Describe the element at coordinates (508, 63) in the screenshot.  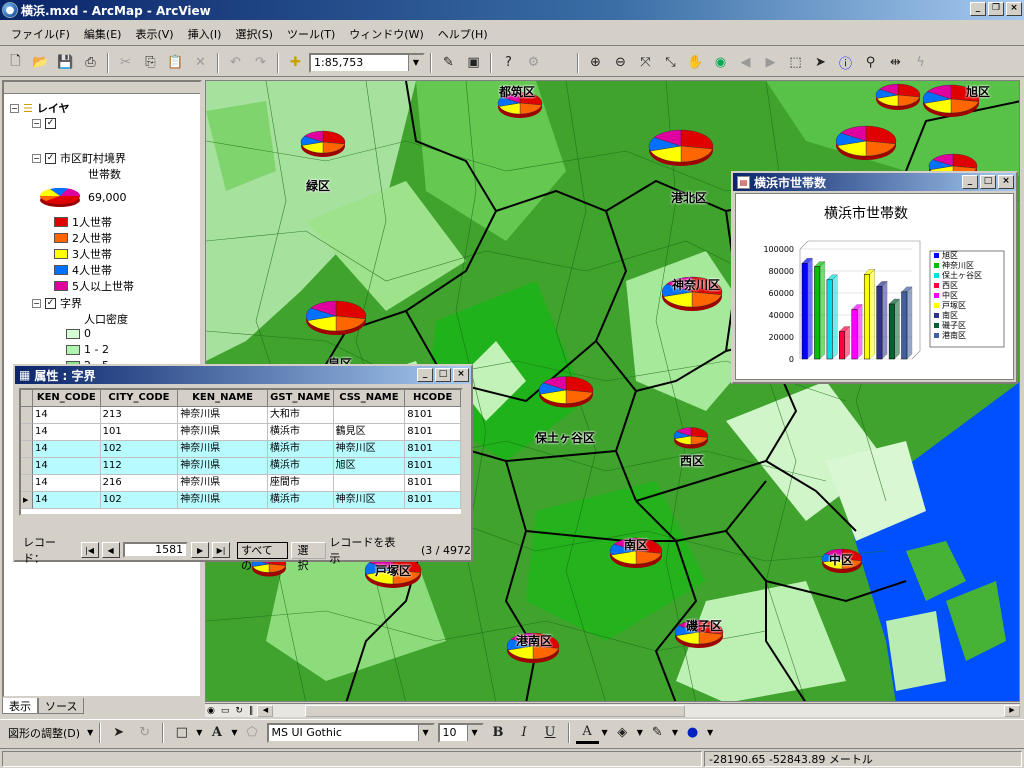
I see `whats-this-icon: ?` at that location.